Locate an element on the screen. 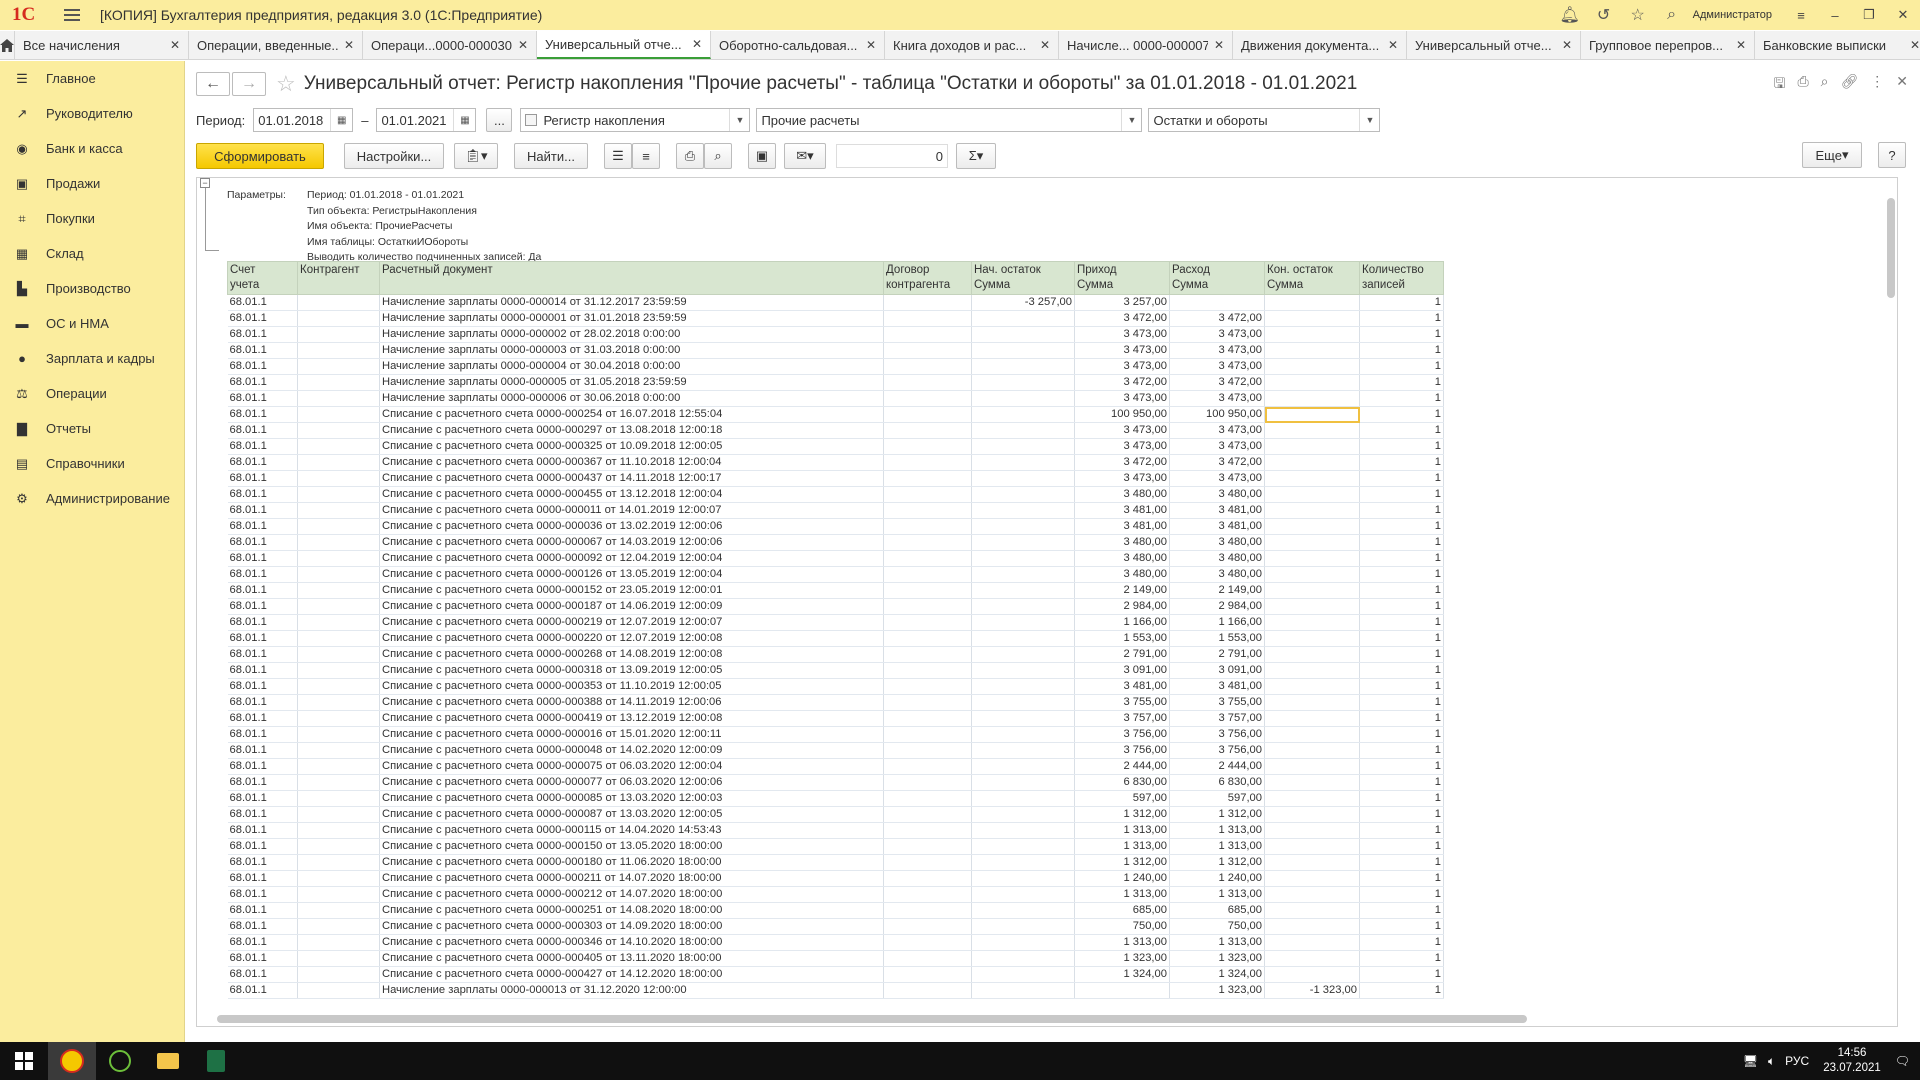  collapse-groups-button: ≡ is located at coordinates (646, 156).